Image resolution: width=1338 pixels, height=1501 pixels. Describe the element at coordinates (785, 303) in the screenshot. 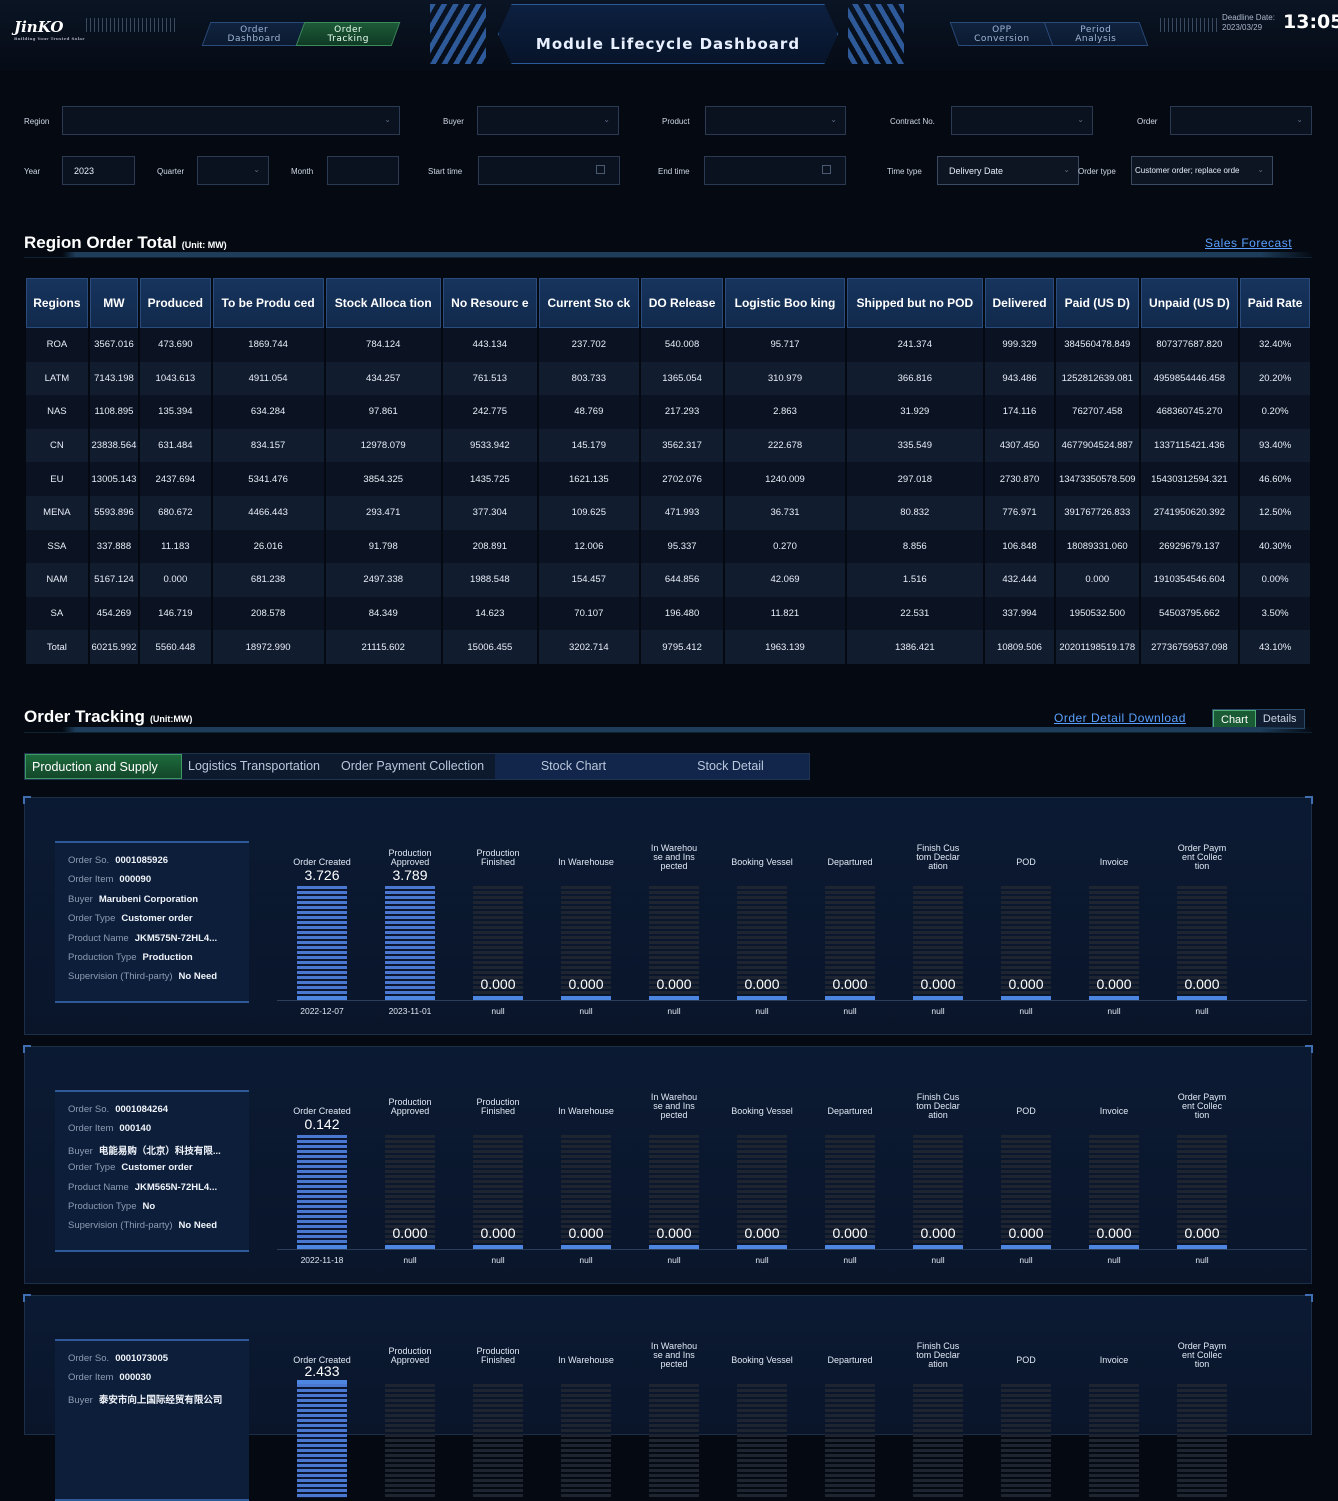

I see `column-header: Logistic Boo king` at that location.